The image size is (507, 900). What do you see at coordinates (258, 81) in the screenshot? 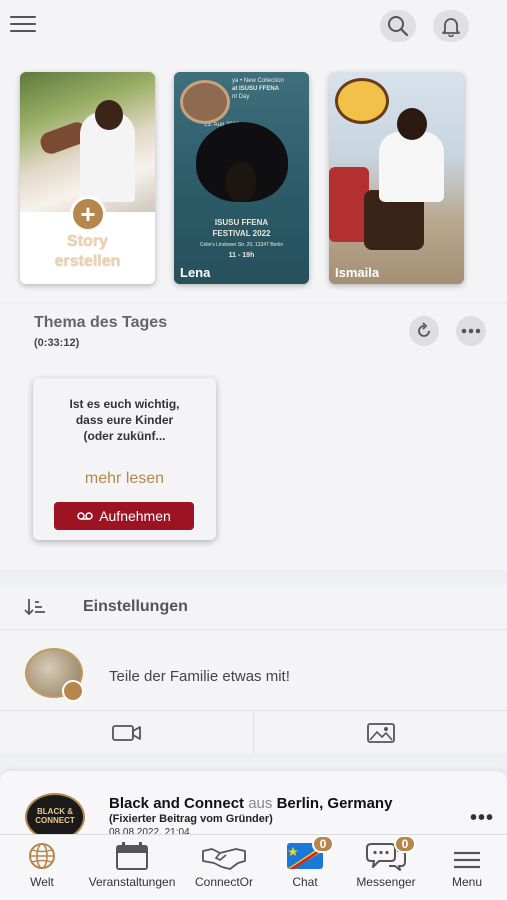
I see `poster-header: ya • New Collection` at bounding box center [258, 81].